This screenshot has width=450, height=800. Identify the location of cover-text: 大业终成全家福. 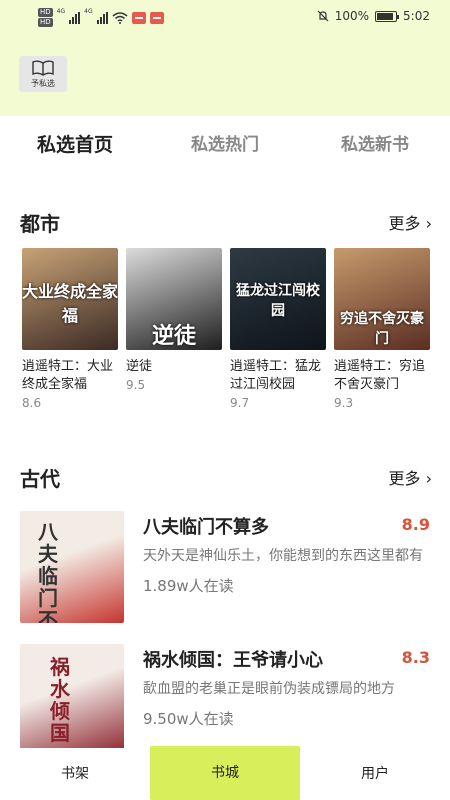
(70, 303).